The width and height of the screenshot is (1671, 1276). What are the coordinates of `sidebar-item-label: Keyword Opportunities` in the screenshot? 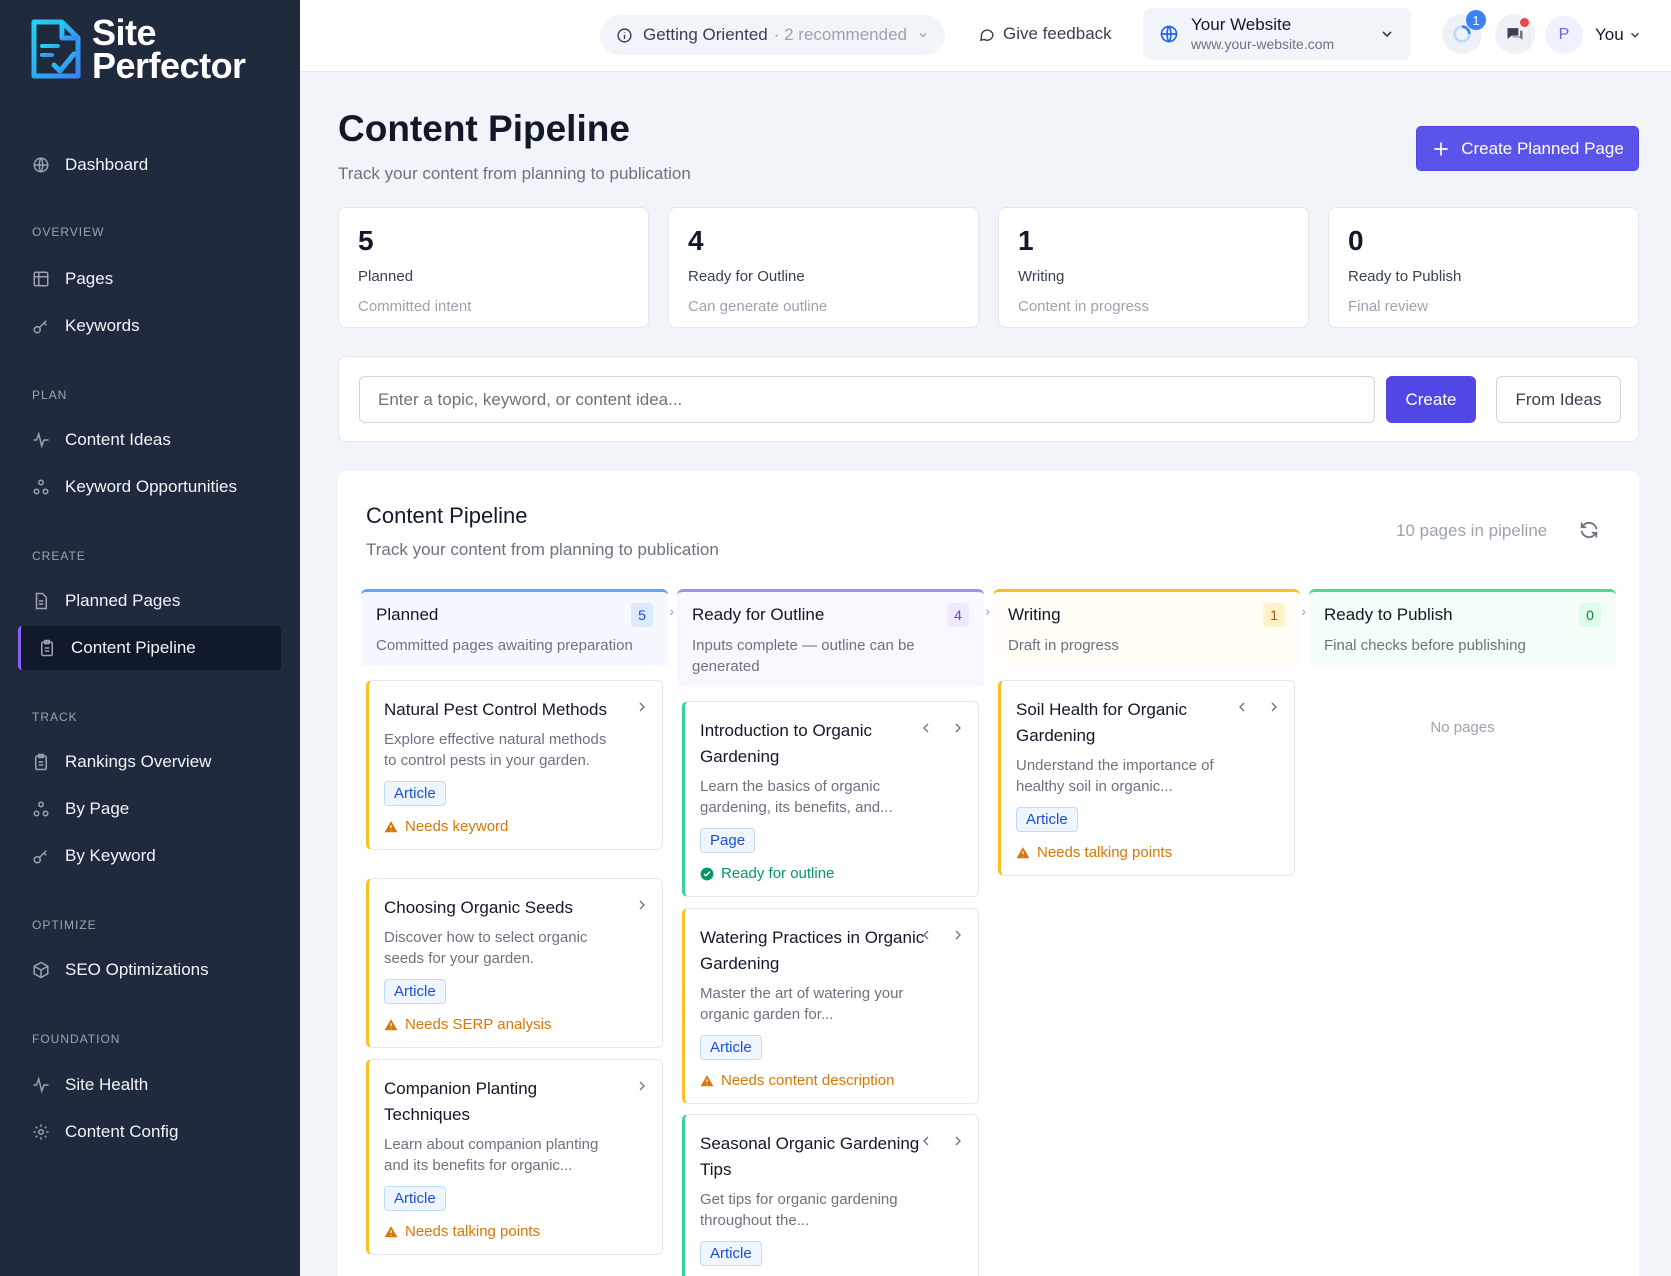 It's located at (151, 486).